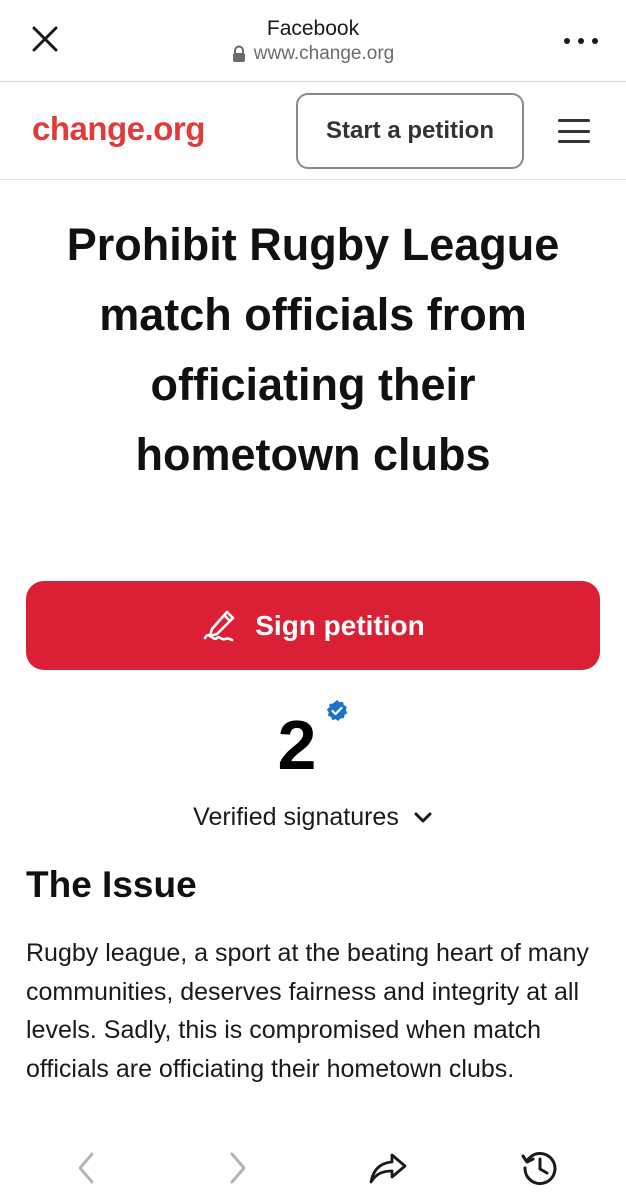 The width and height of the screenshot is (626, 1200). I want to click on share-icon, so click(388, 1168).